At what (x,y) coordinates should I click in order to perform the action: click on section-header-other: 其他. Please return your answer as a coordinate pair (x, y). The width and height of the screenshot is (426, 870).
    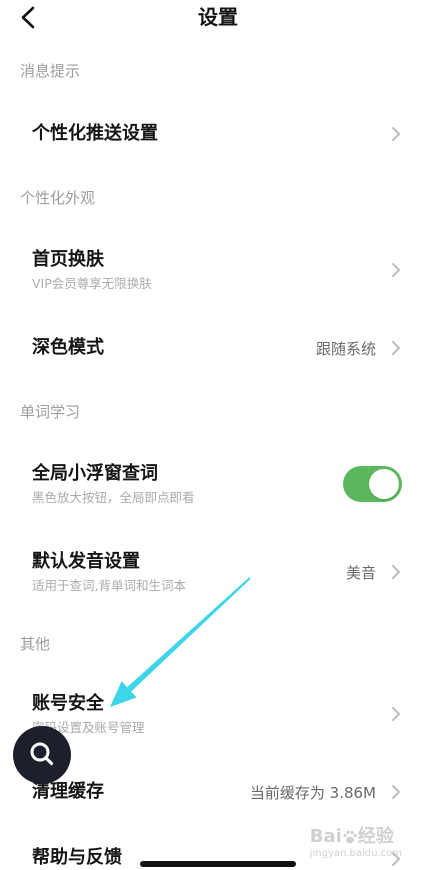
    Looking at the image, I should click on (35, 643).